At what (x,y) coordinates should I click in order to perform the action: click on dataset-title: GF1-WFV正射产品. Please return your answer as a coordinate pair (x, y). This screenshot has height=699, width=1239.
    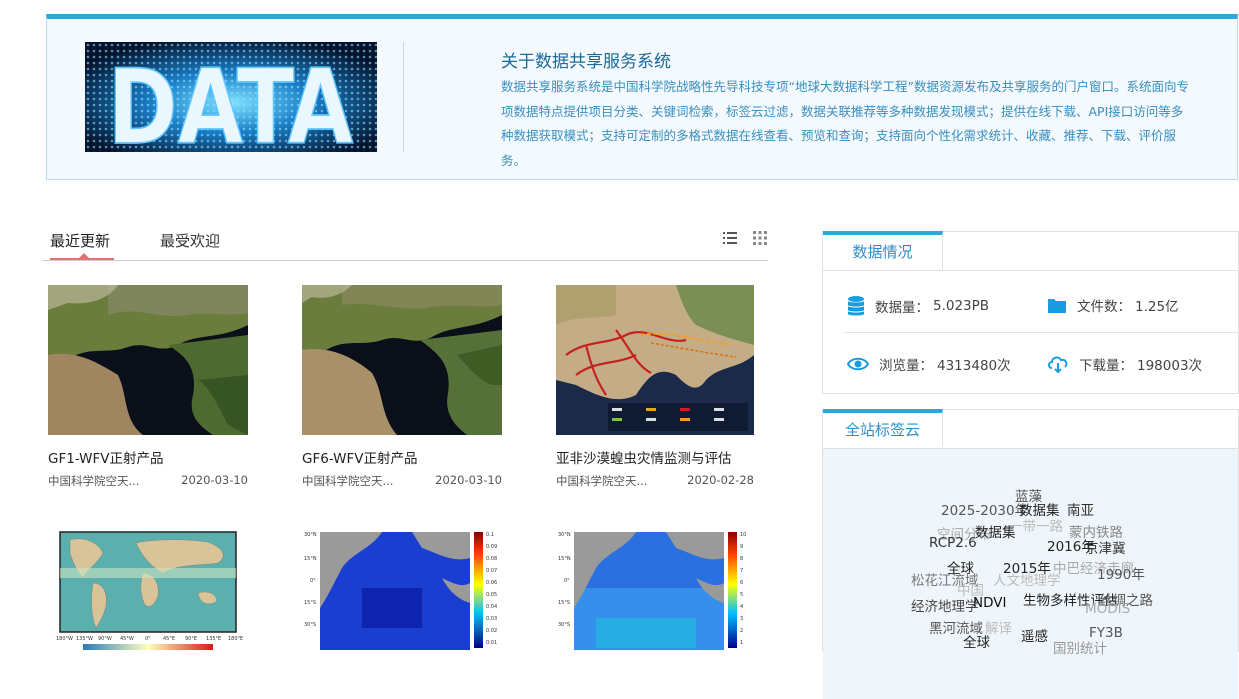
    Looking at the image, I should click on (148, 457).